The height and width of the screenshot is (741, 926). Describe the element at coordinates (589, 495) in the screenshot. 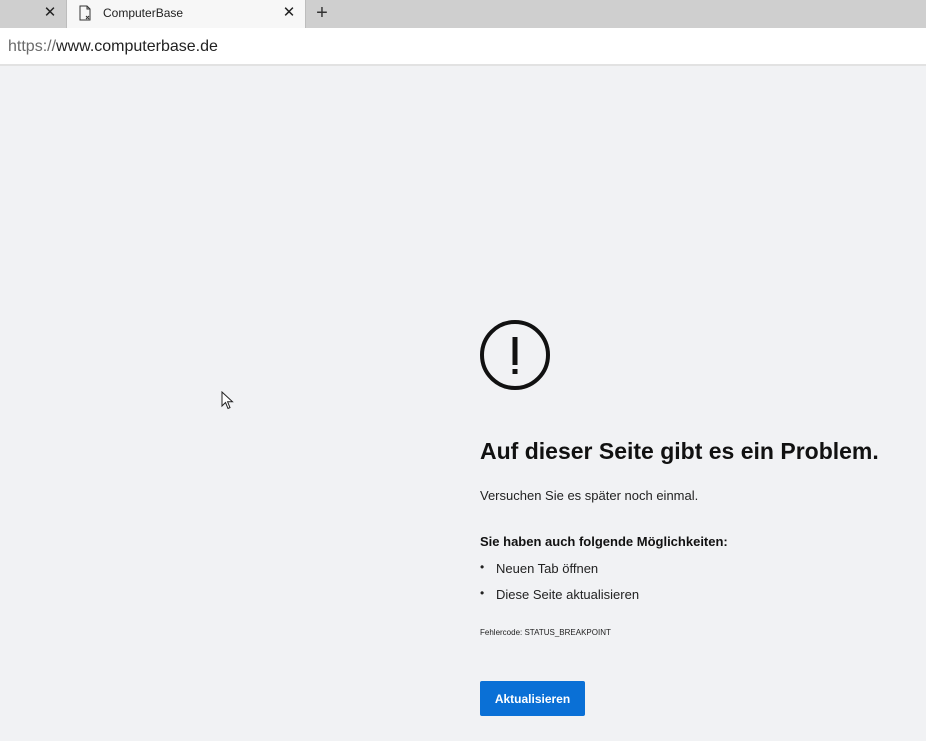

I see `error-subtext: Versuchen Sie es später noch einmal.` at that location.